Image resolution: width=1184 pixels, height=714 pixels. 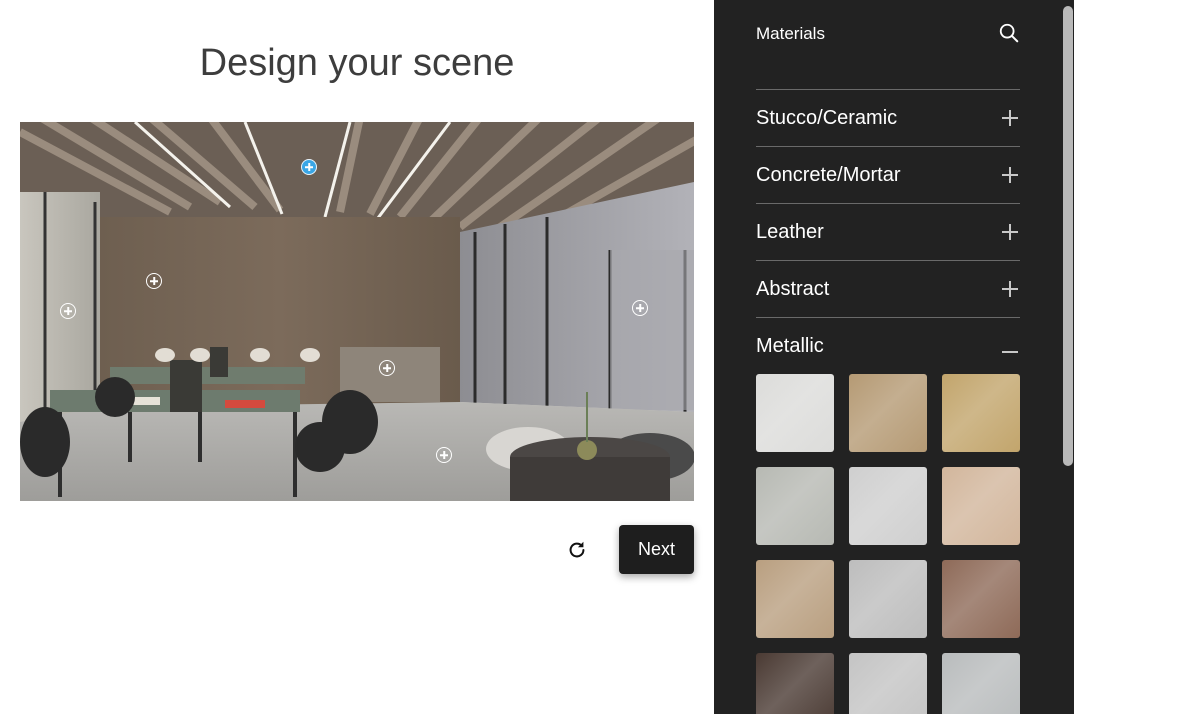 I want to click on sidebar-header: Materials, so click(x=888, y=37).